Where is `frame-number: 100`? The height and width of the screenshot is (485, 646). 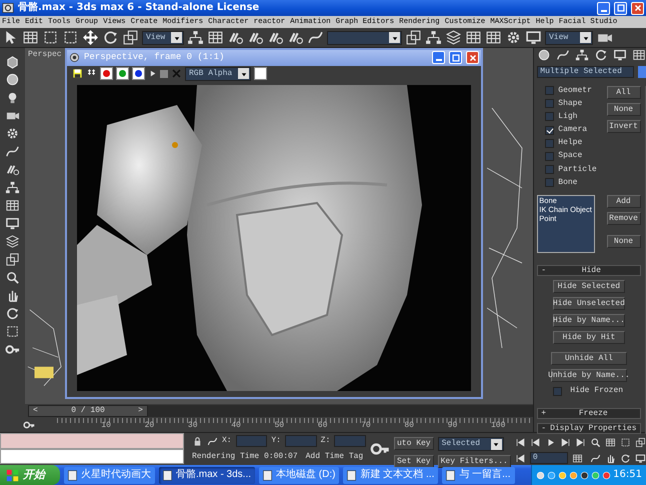
frame-number: 100 is located at coordinates (498, 426).